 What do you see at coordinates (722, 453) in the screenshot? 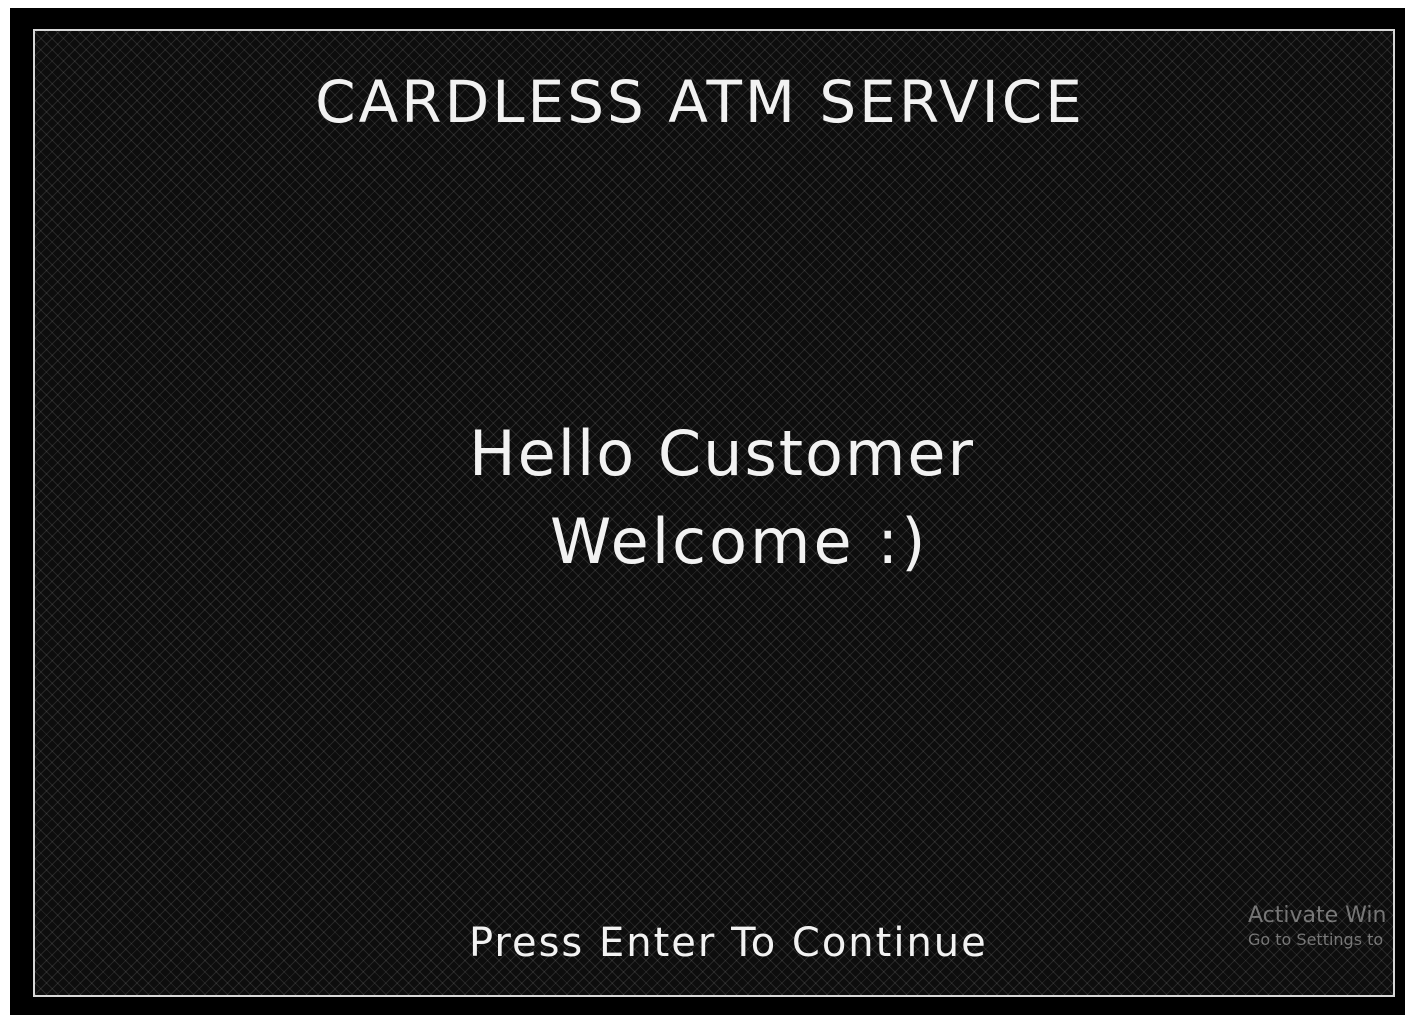
I see `greeting-text: Hello Customer` at bounding box center [722, 453].